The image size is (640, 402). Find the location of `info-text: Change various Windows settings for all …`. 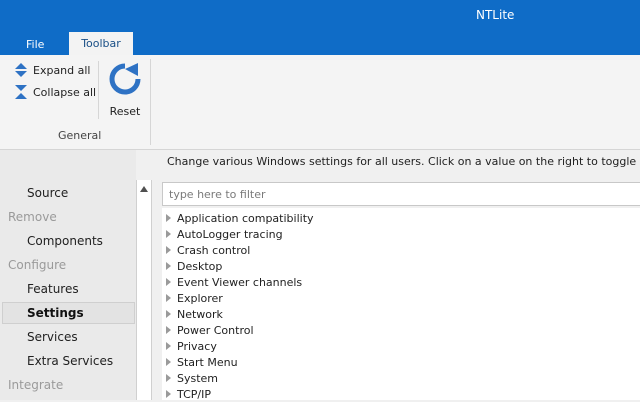

info-text: Change various Windows settings for all … is located at coordinates (403, 161).